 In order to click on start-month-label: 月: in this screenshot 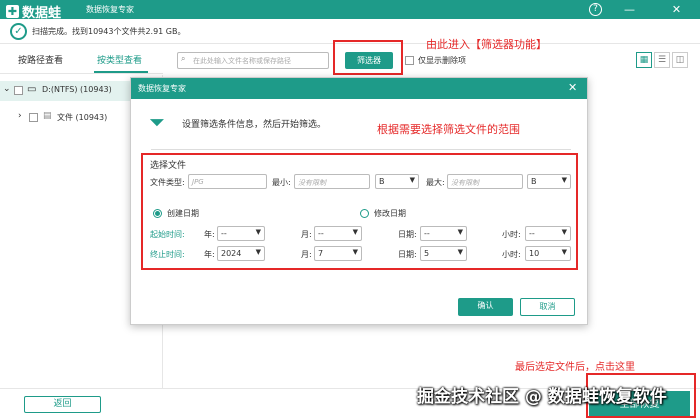, I will do `click(306, 234)`.